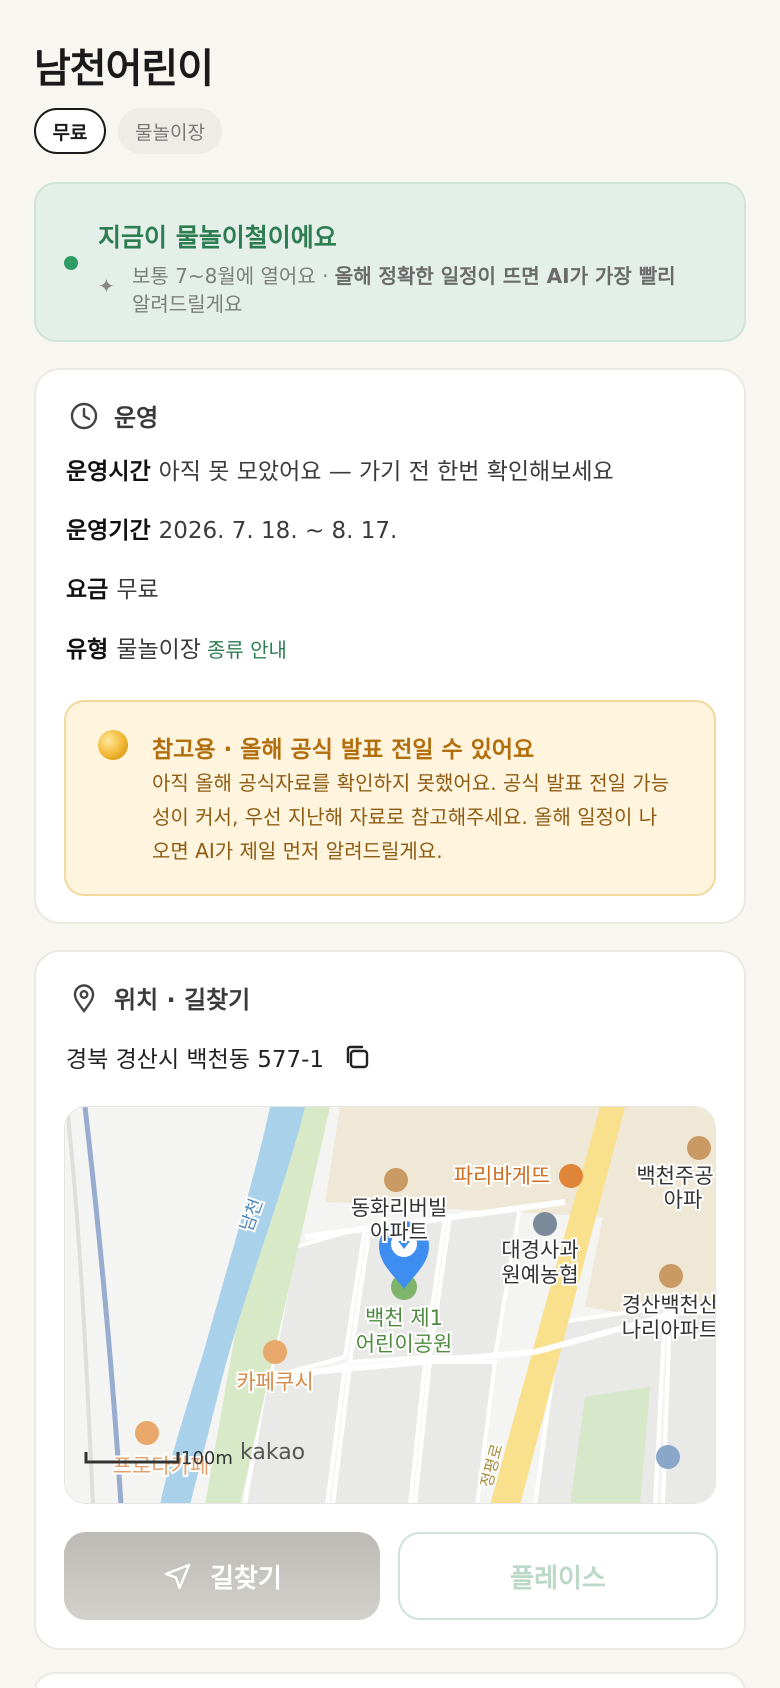 The height and width of the screenshot is (1688, 780). What do you see at coordinates (399, 1208) in the screenshot?
I see `map-label-apartment: 동화리버빌` at bounding box center [399, 1208].